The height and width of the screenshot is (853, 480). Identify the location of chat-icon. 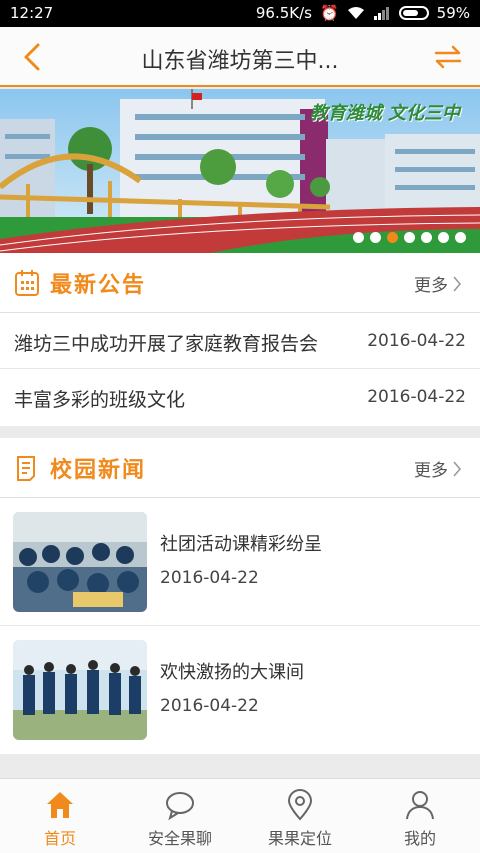
(180, 806).